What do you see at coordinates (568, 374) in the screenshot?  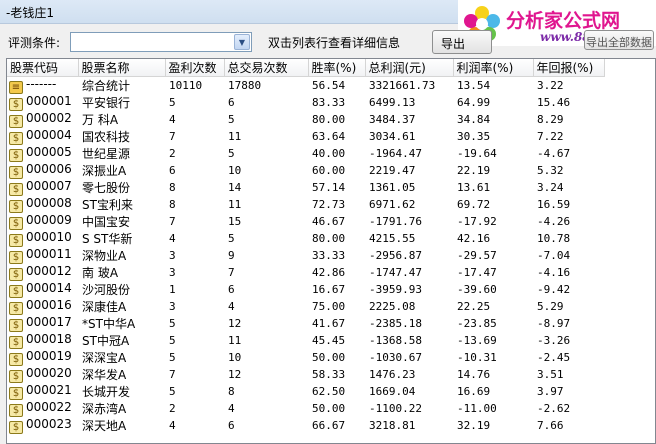 I see `cell-annual-return: 3.51` at bounding box center [568, 374].